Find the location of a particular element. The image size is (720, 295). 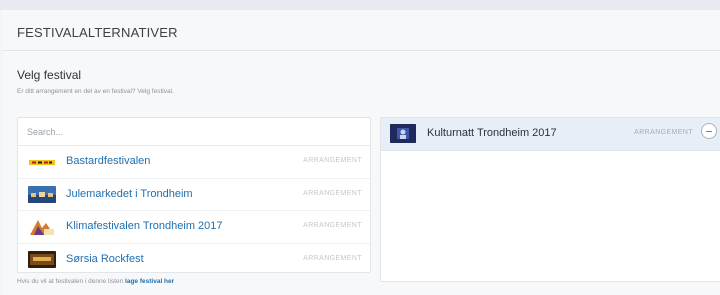

search-input is located at coordinates (194, 132).